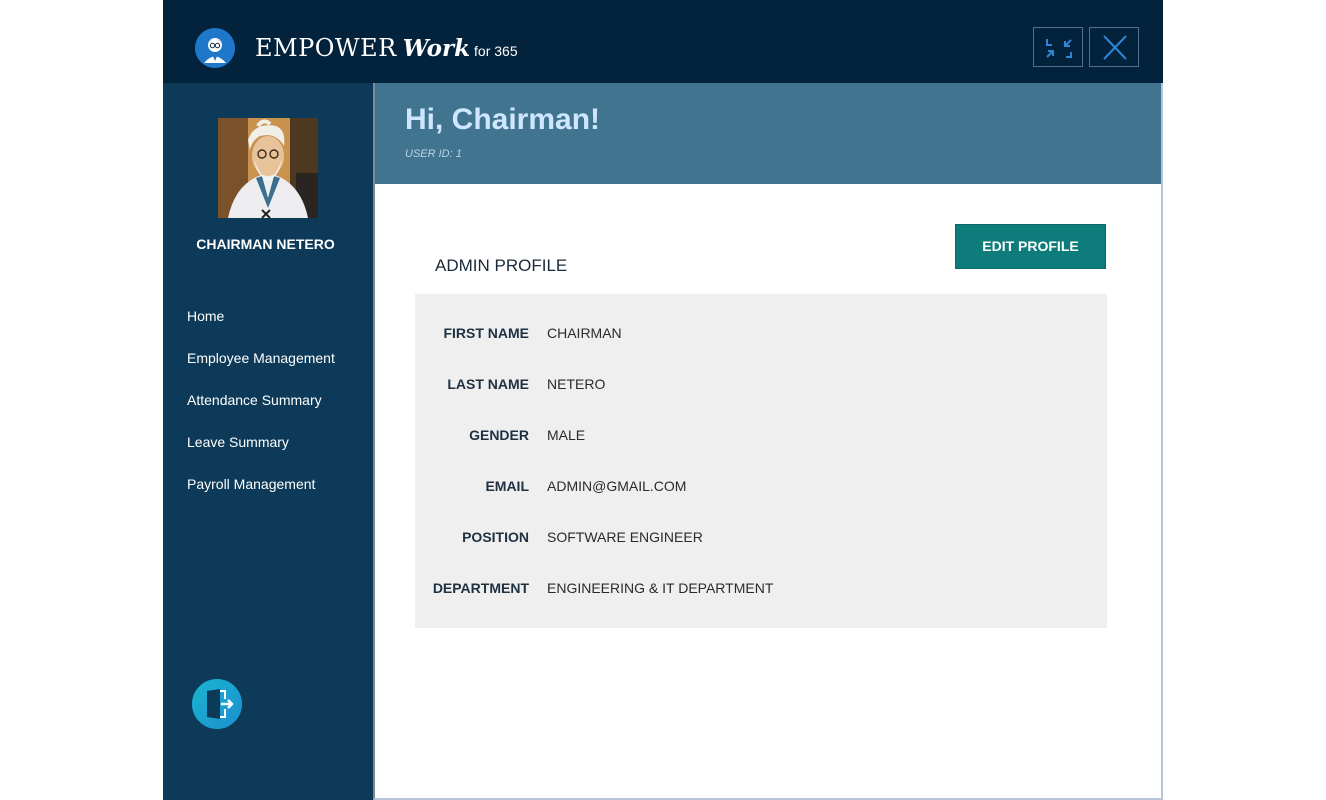 Image resolution: width=1326 pixels, height=800 pixels. Describe the element at coordinates (761, 437) in the screenshot. I see `profile-row-gender: GENDER MALE` at that location.